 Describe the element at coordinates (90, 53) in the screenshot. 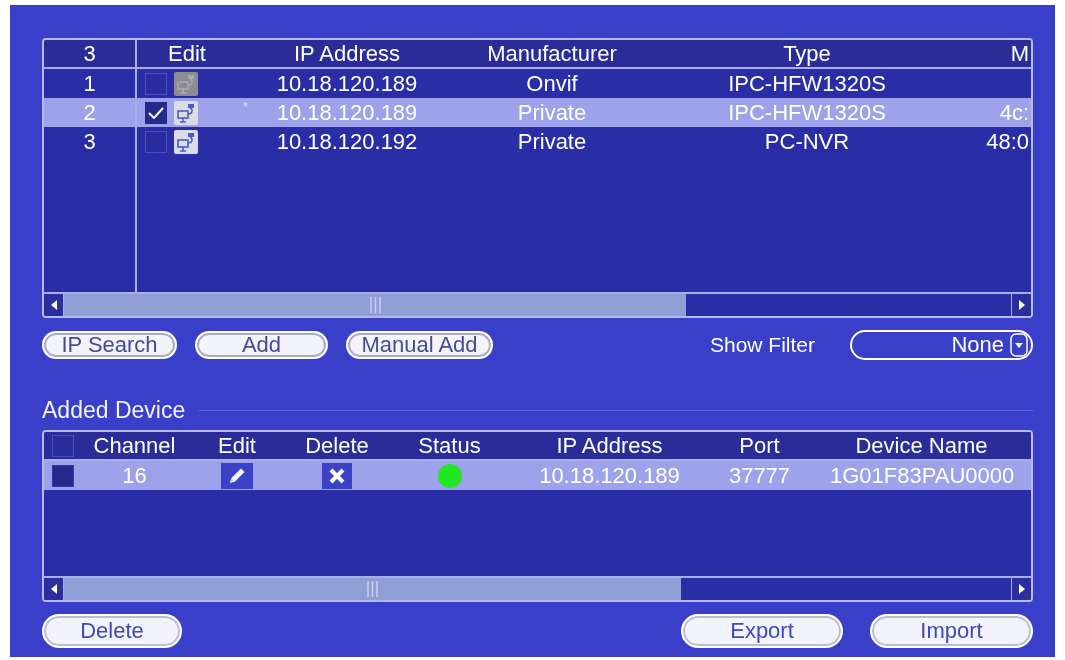

I see `column-header: 3` at that location.